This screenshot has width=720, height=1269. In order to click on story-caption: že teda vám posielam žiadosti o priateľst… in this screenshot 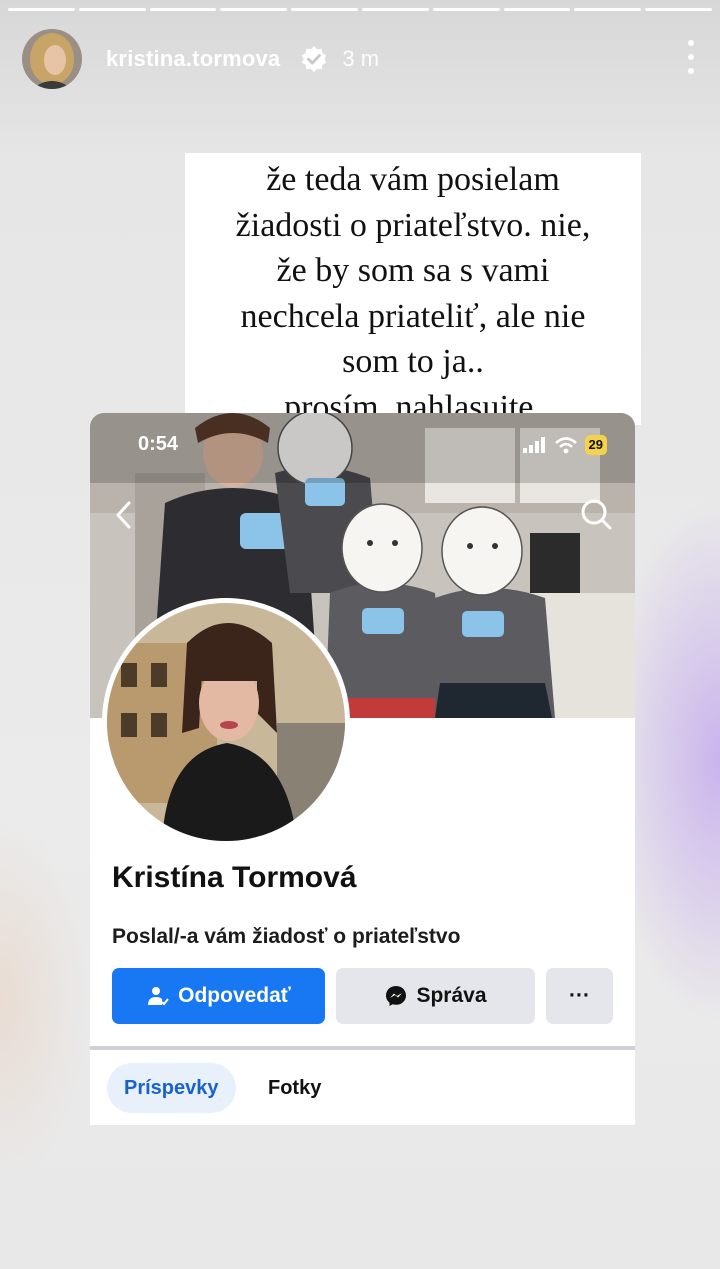, I will do `click(413, 289)`.